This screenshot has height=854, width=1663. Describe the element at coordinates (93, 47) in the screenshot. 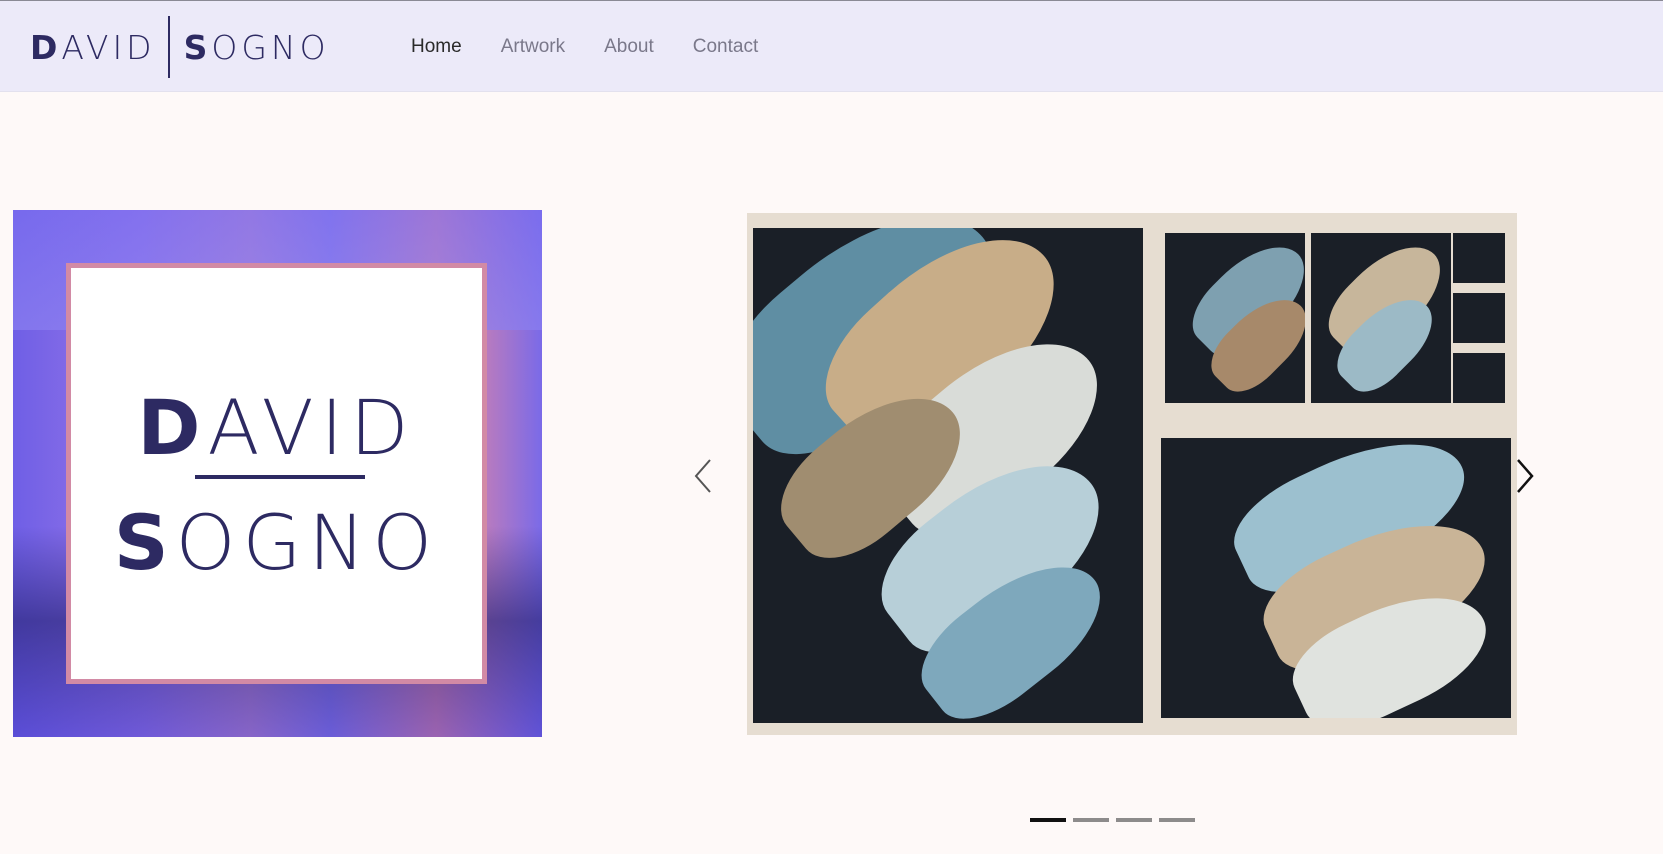

I see `brand-first-name: DAVID` at that location.